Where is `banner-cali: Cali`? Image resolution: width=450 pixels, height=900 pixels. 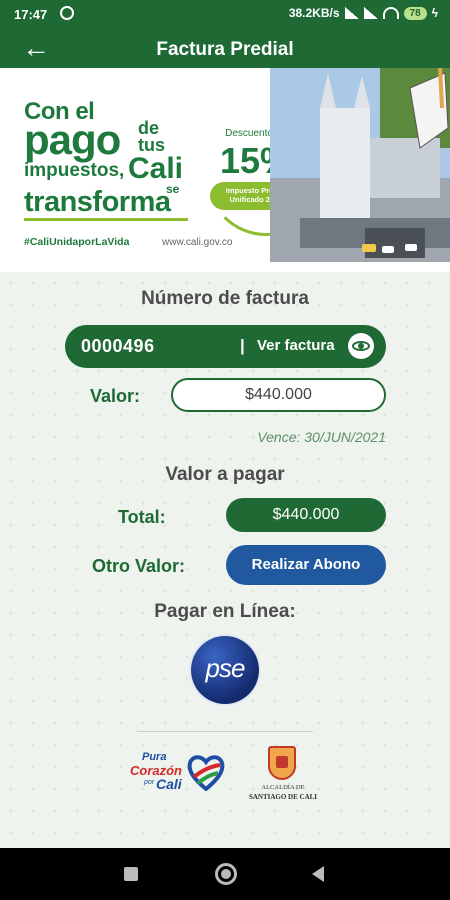 banner-cali: Cali is located at coordinates (156, 168).